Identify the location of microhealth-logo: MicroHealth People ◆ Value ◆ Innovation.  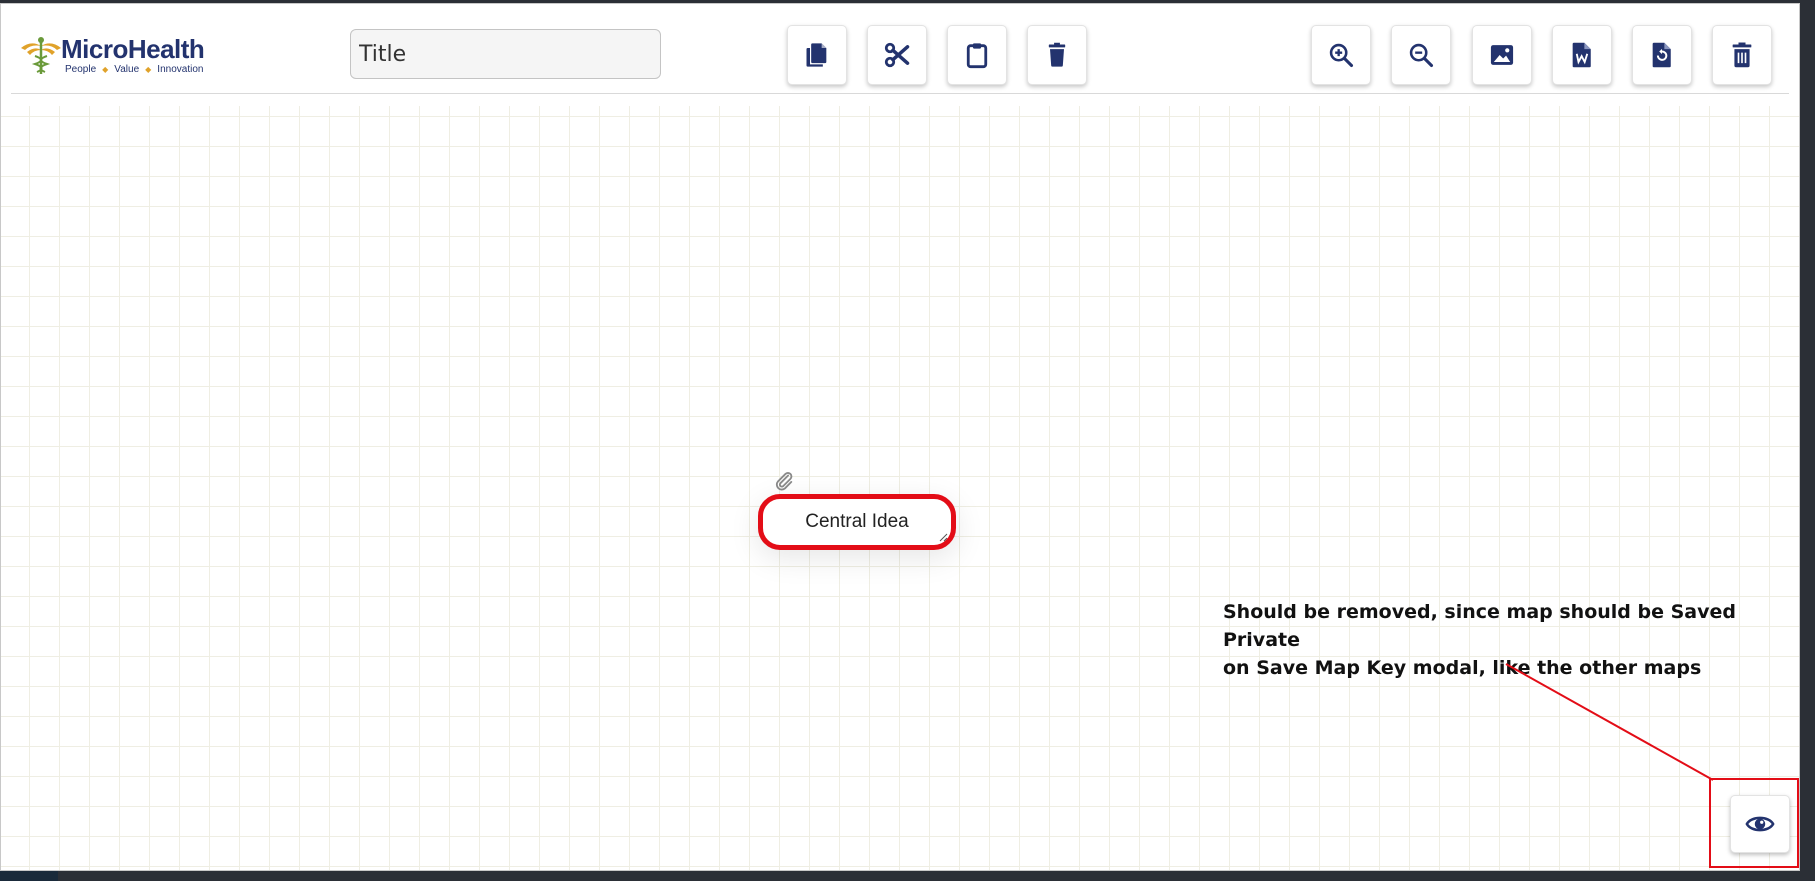
(114, 54).